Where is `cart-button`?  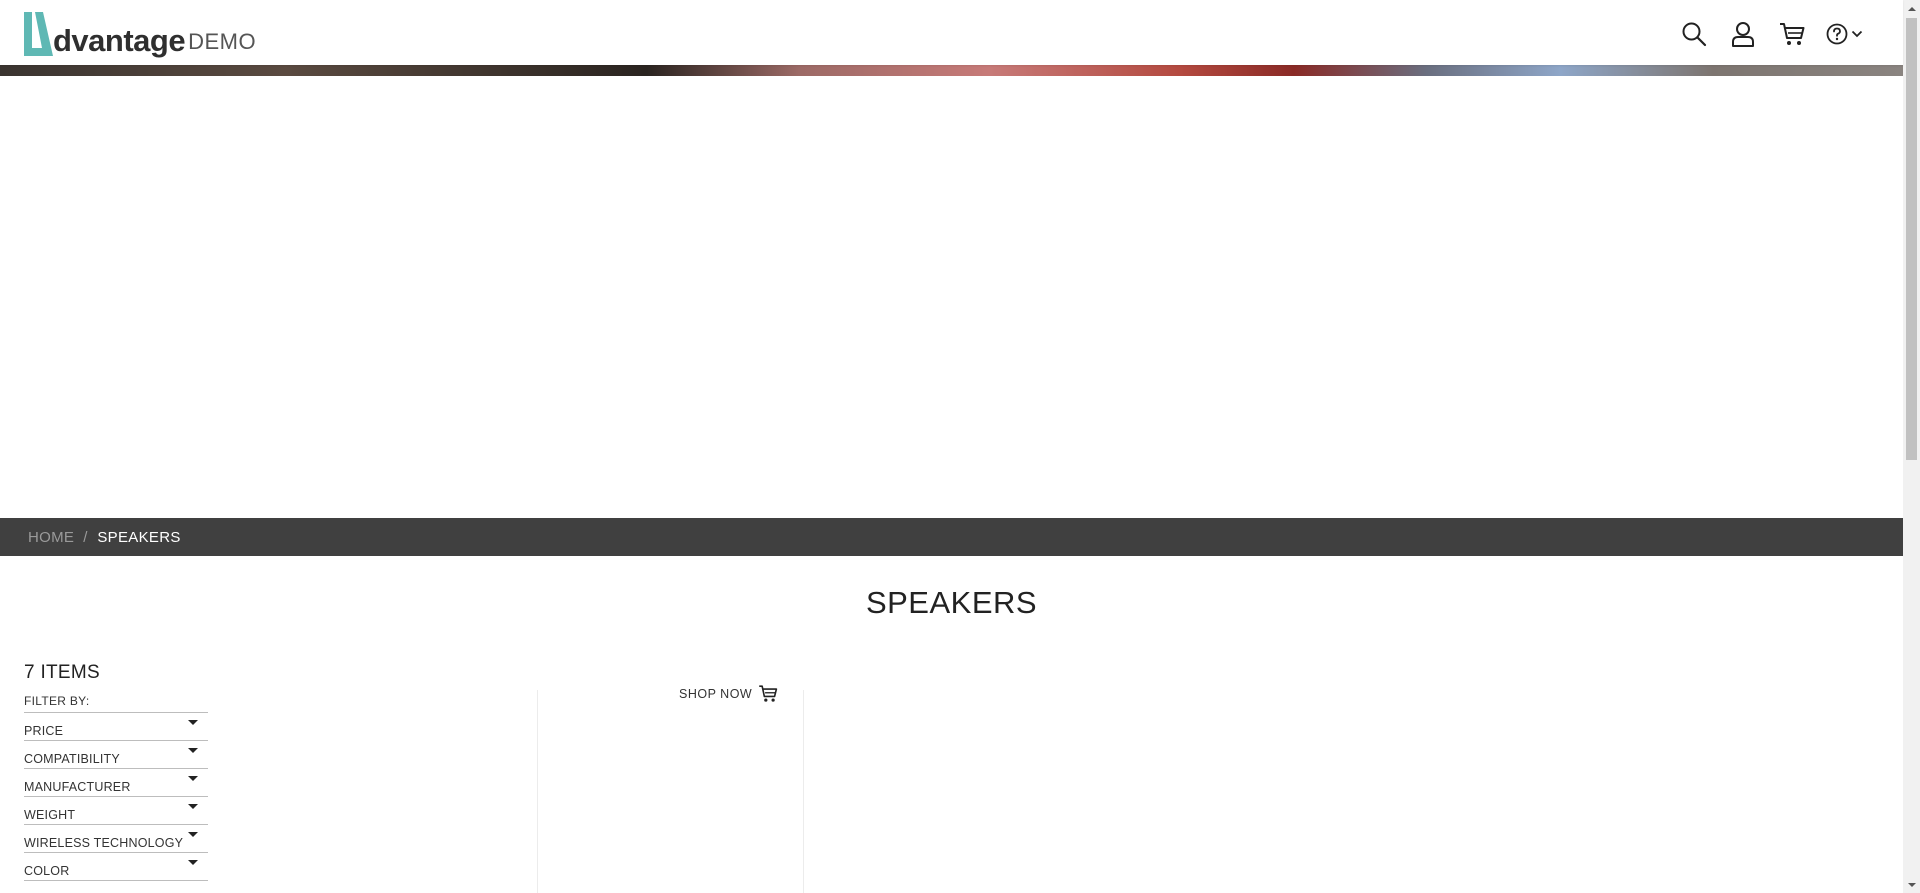
cart-button is located at coordinates (1792, 34).